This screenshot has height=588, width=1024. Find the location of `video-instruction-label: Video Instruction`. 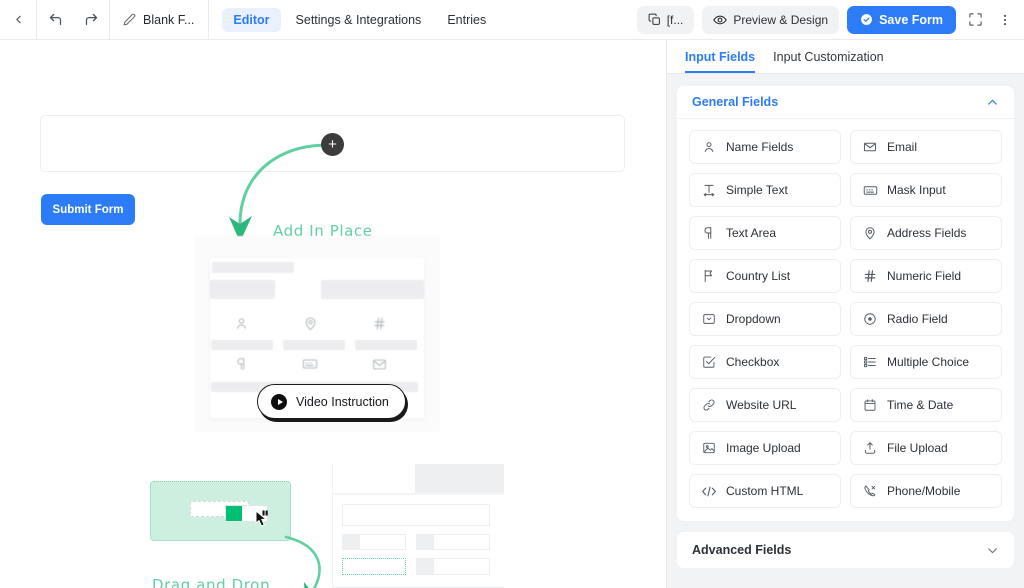

video-instruction-label: Video Instruction is located at coordinates (342, 401).